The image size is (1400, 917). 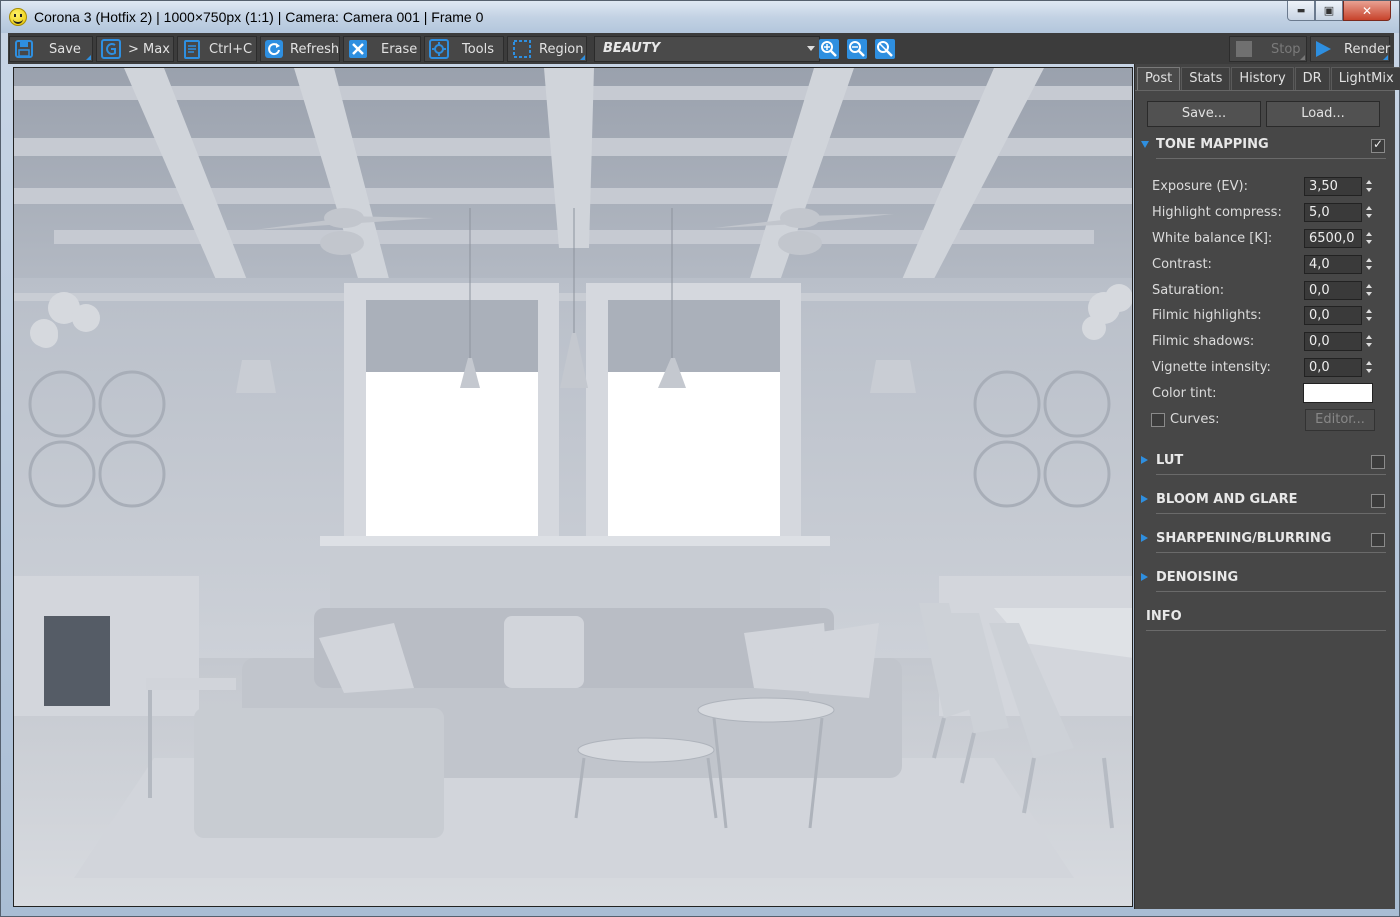 What do you see at coordinates (1333, 186) in the screenshot?
I see `exposure-input: 3,50` at bounding box center [1333, 186].